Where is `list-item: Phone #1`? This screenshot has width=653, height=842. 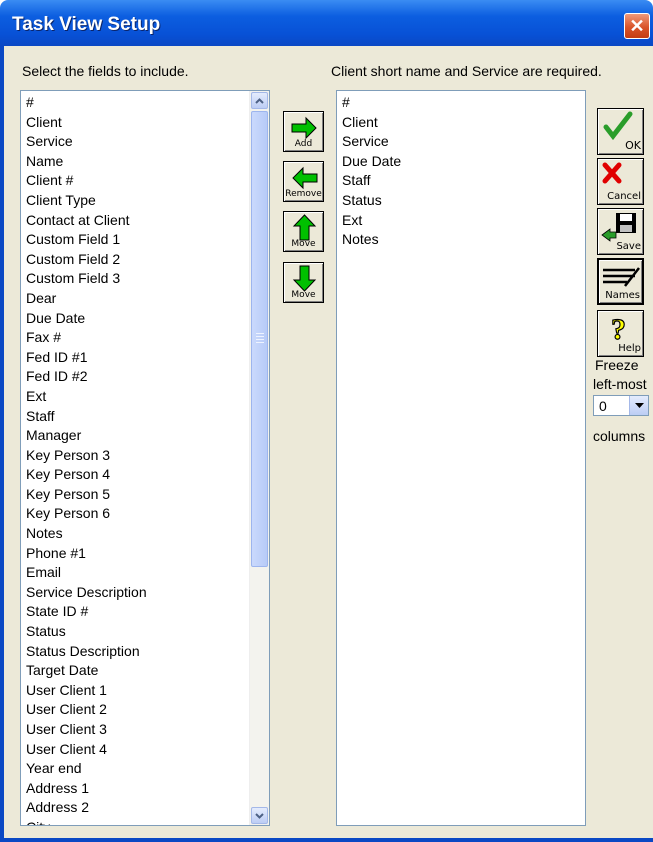
list-item: Phone #1 is located at coordinates (147, 554).